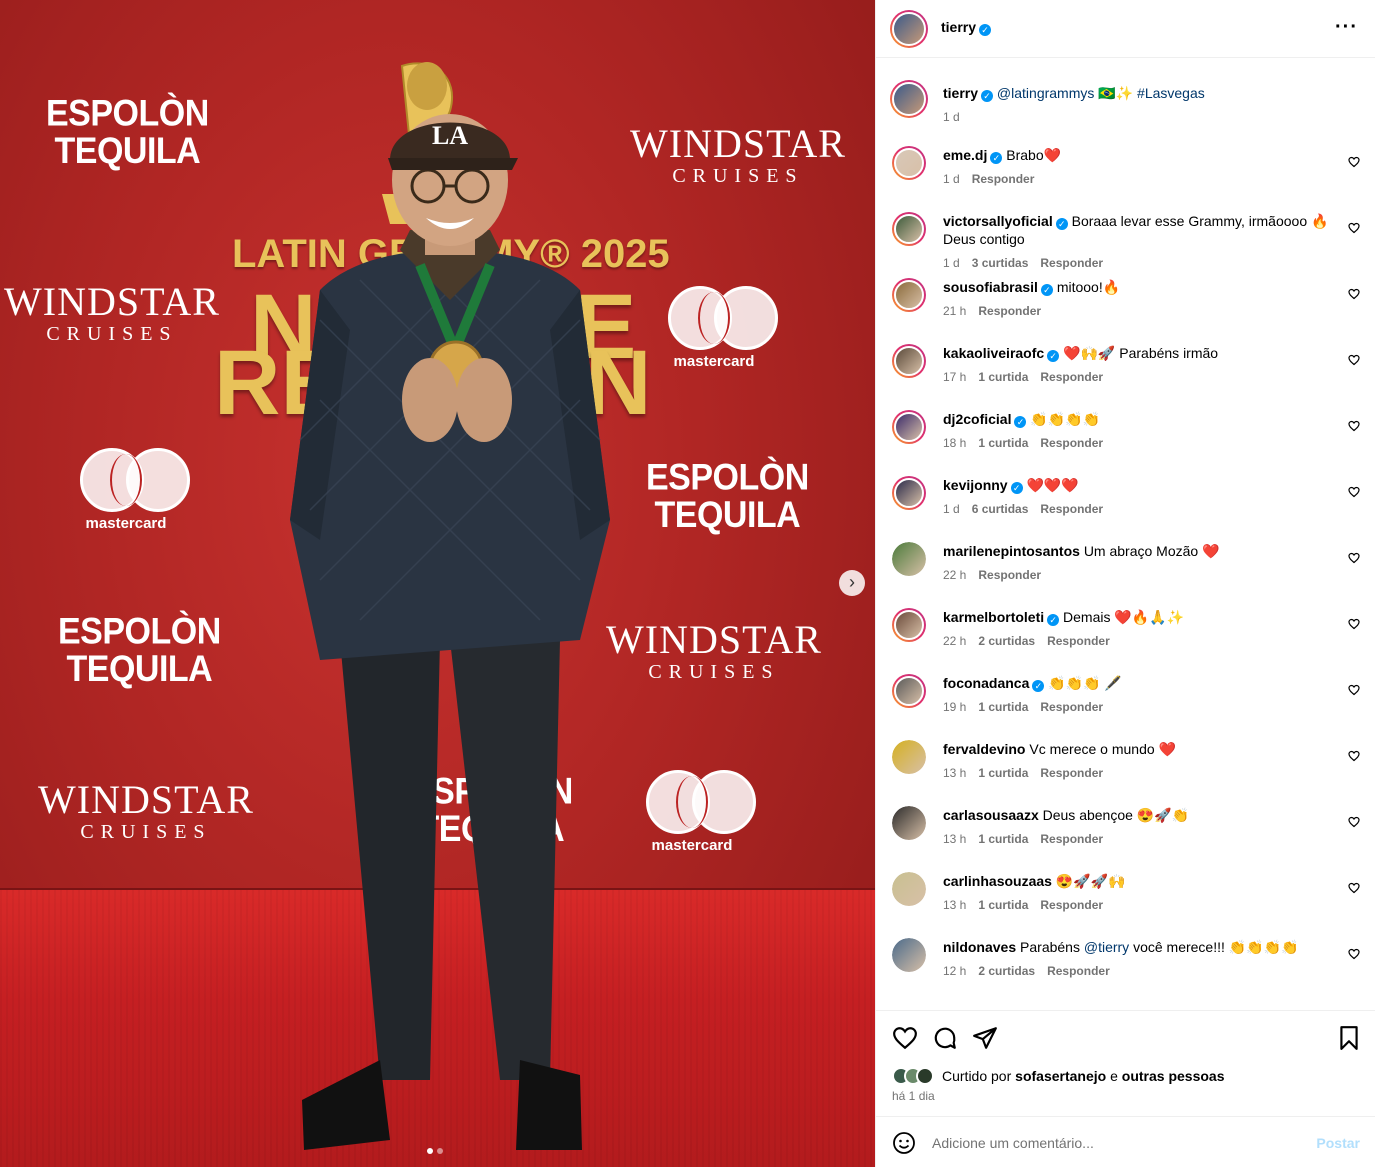 The height and width of the screenshot is (1167, 1375). What do you see at coordinates (1102, 749) in the screenshot?
I see `comment-text: Vc merece o mundo ❤️` at bounding box center [1102, 749].